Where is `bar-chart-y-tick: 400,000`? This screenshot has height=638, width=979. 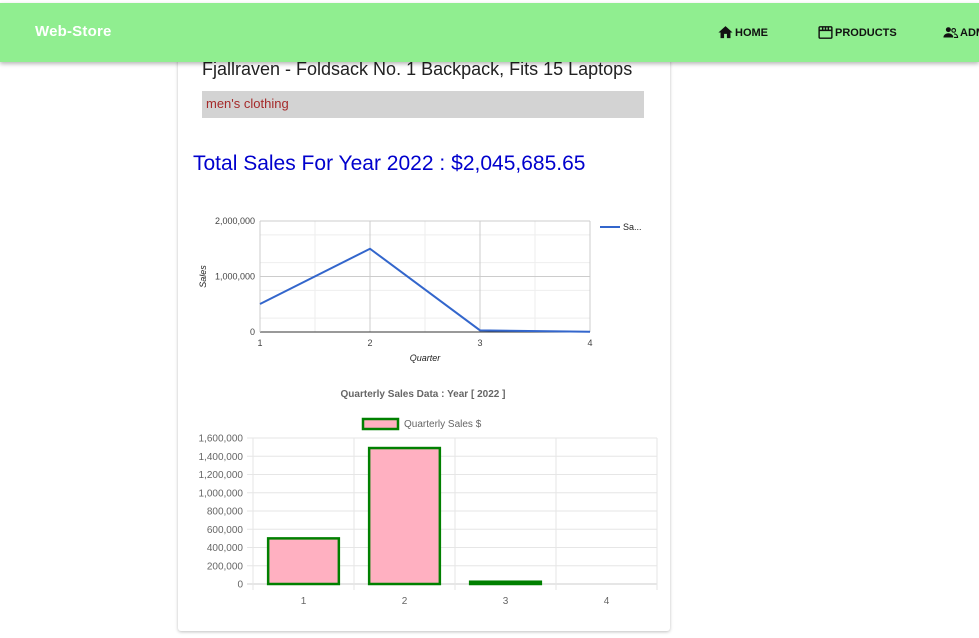 bar-chart-y-tick: 400,000 is located at coordinates (225, 548).